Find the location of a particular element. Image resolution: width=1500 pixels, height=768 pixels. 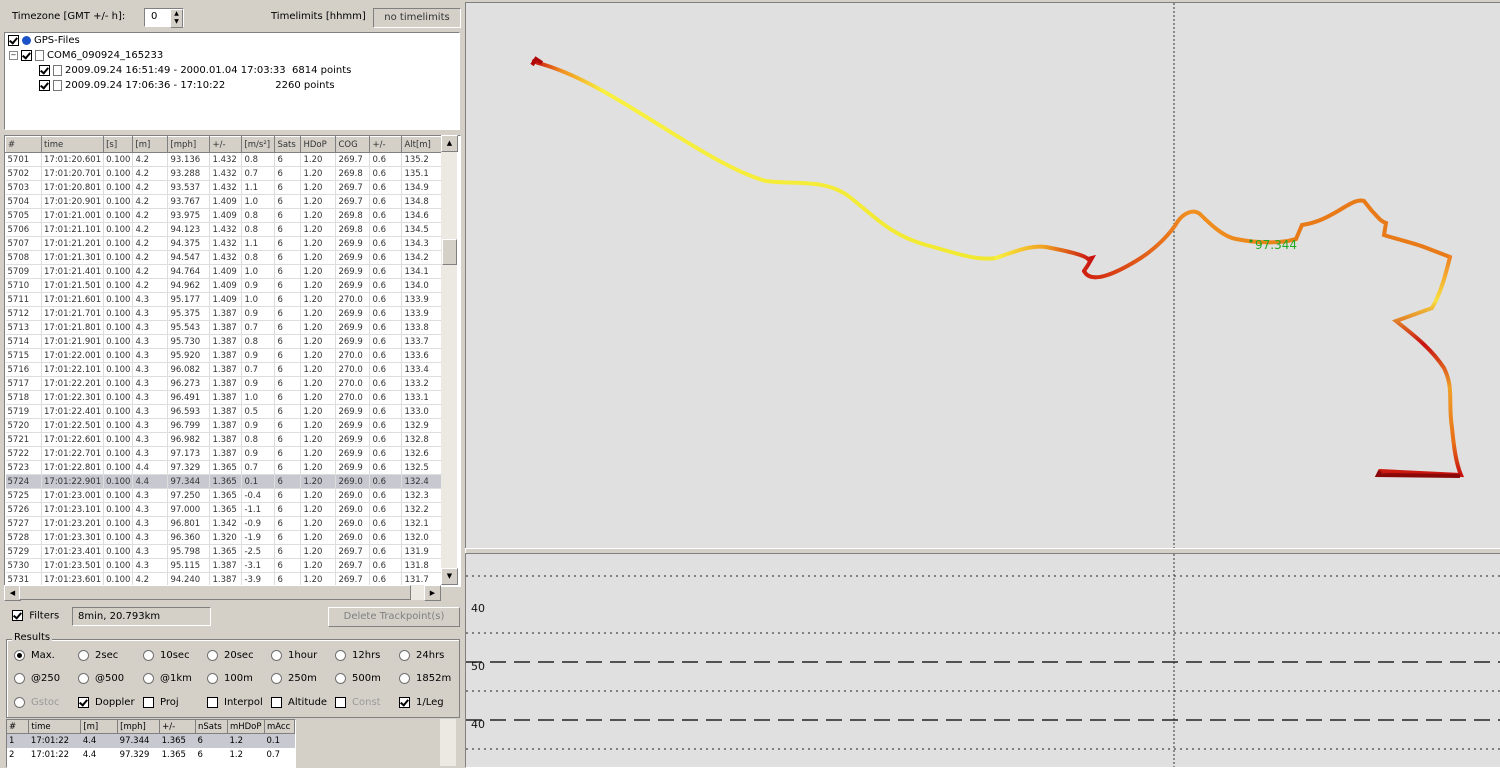

checkbox-option: Interpol is located at coordinates (235, 703).